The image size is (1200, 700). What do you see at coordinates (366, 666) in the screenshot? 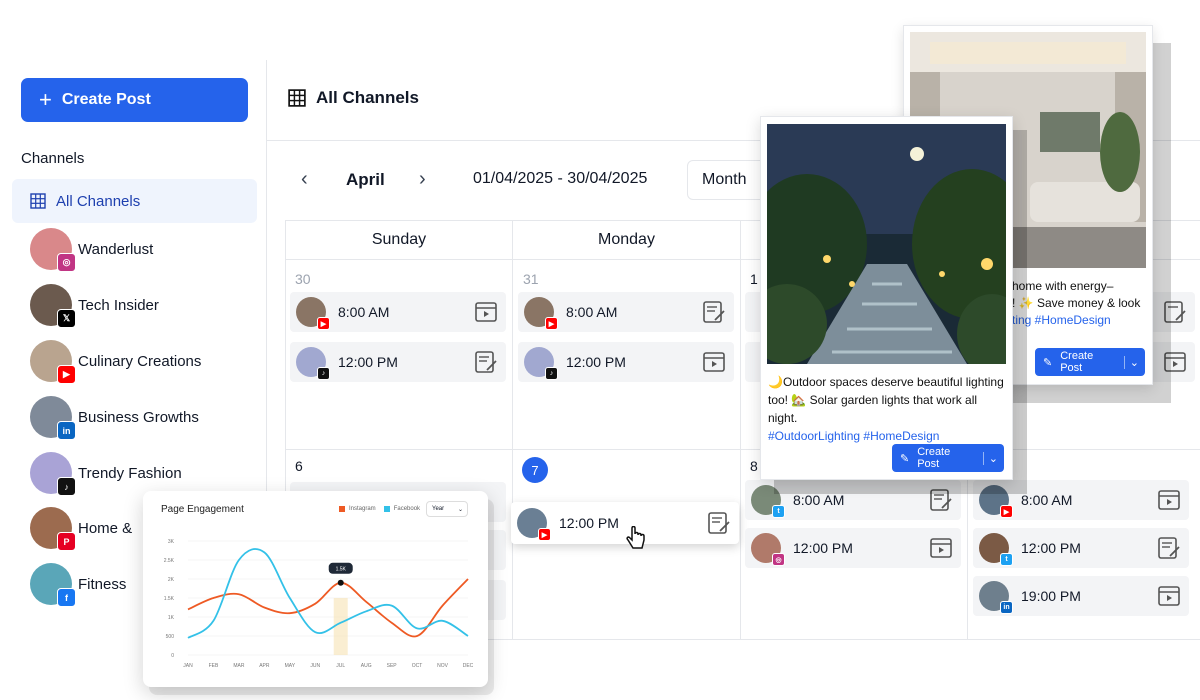
I see `x-tick-label: AUG` at bounding box center [366, 666].